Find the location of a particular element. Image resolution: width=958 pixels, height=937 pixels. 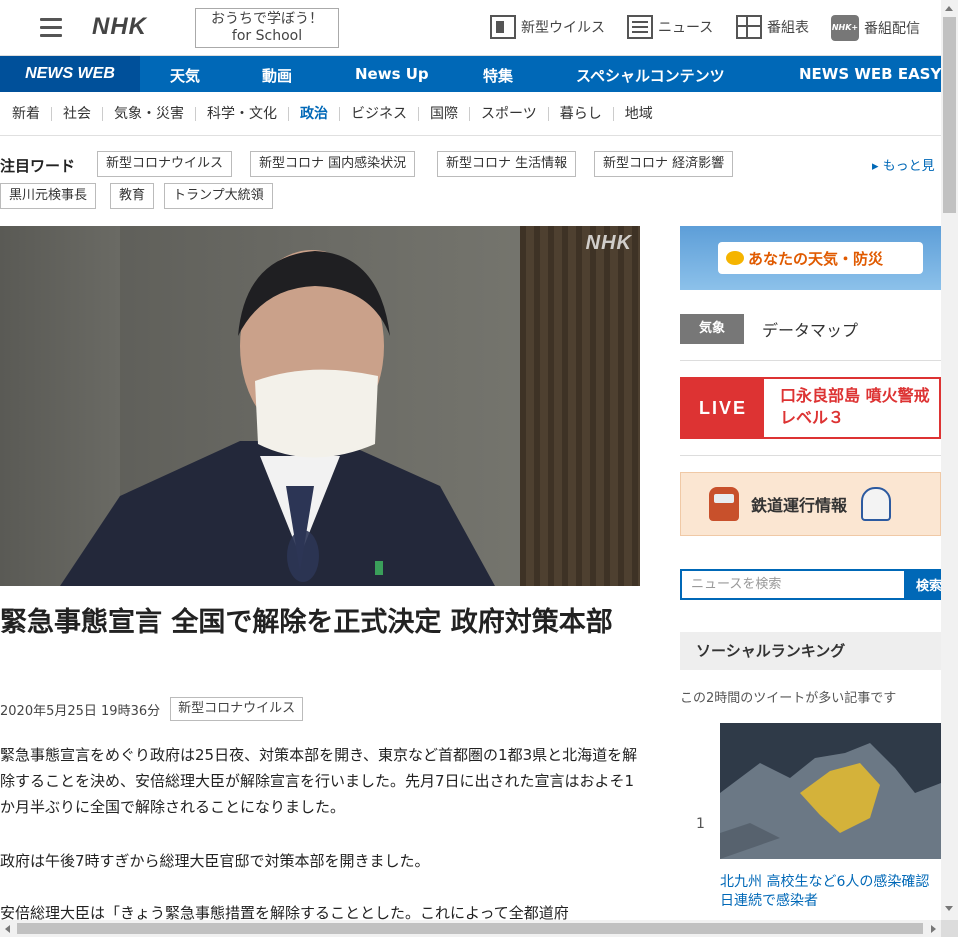

category-region: 地域 is located at coordinates (639, 114).